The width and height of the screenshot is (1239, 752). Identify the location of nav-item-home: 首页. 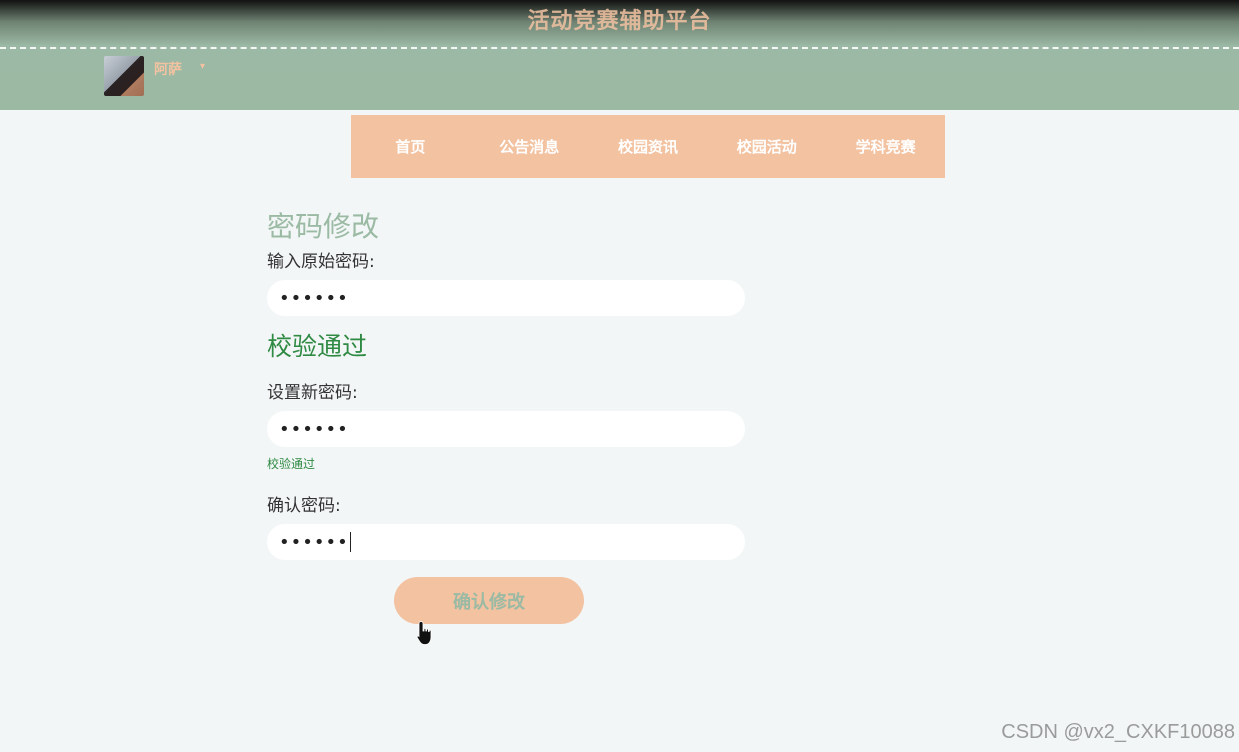
(410, 146).